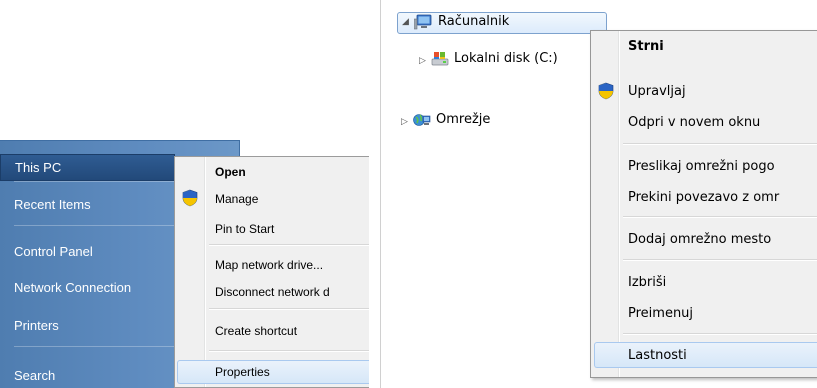 This screenshot has height=388, width=817. Describe the element at coordinates (230, 172) in the screenshot. I see `menu-item-open: Open` at that location.